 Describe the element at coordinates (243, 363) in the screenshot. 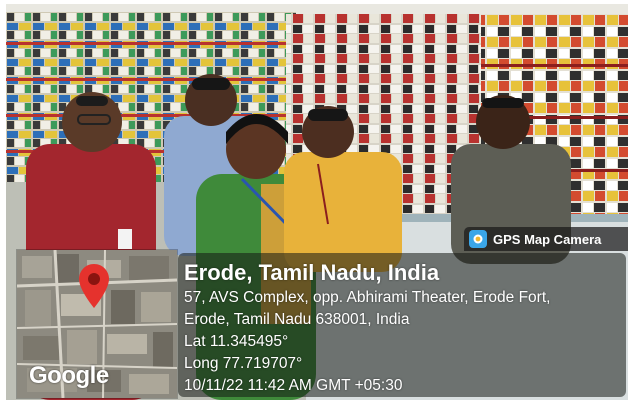

I see `longitude-text: Long 77.719707°` at that location.